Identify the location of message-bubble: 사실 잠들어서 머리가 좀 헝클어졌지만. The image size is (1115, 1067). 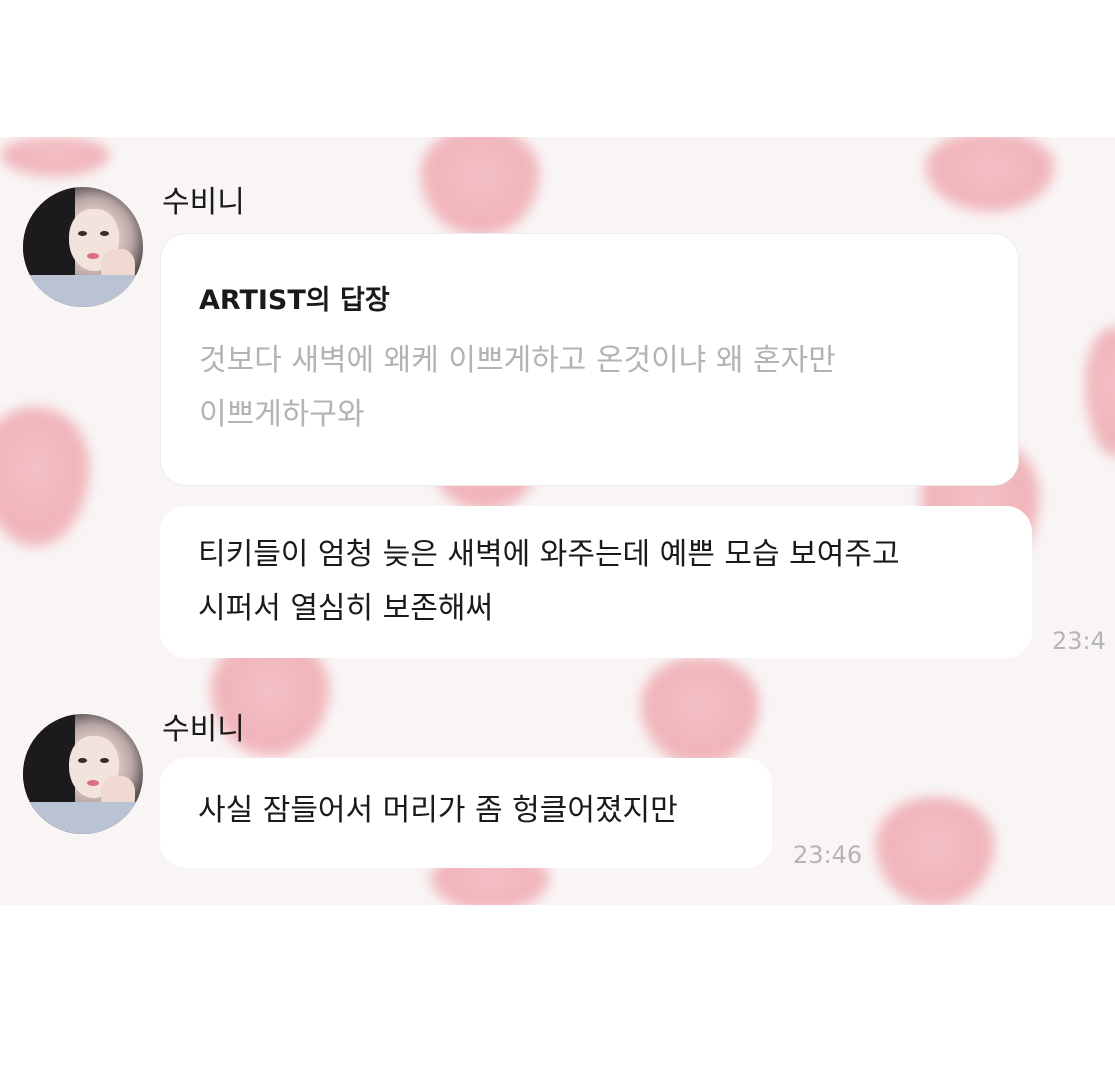
(466, 813).